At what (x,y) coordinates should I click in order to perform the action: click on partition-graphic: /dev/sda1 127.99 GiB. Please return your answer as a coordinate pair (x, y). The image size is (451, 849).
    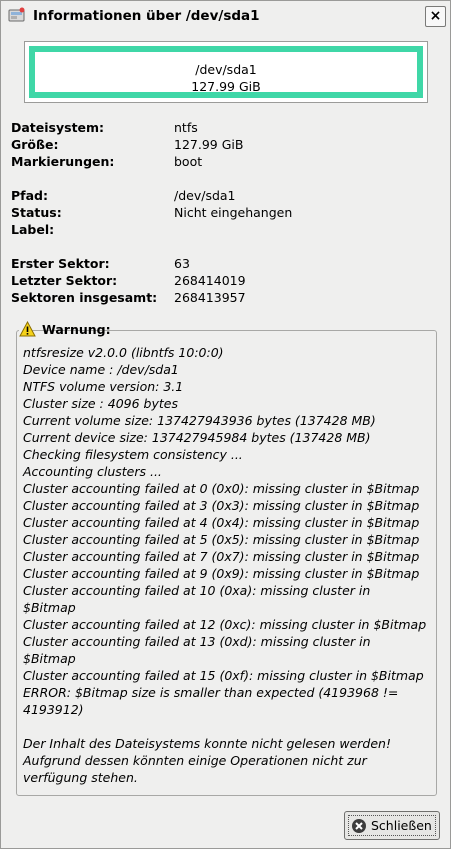
    Looking at the image, I should click on (226, 72).